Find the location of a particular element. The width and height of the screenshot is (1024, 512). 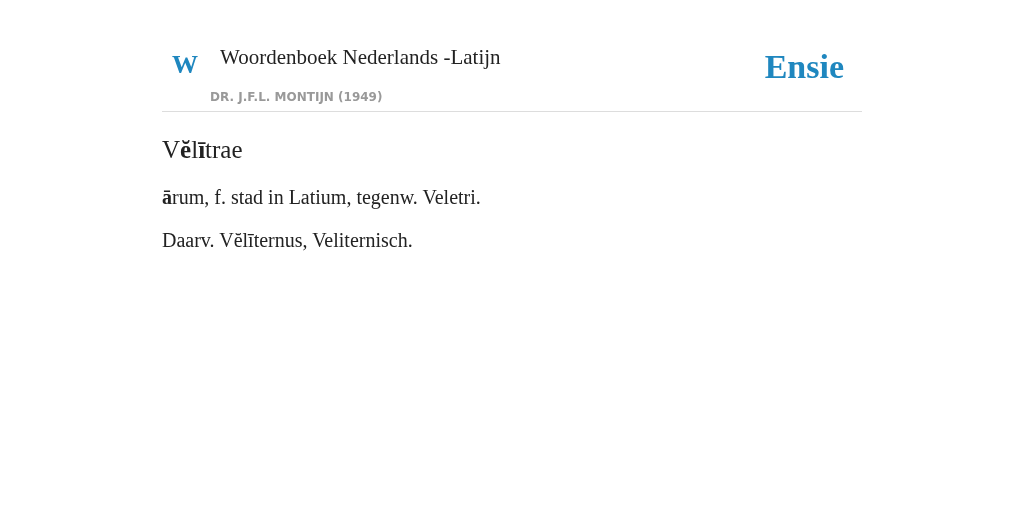

definition-text: ārum, f. stad in Latium, tegenw. Veletri. is located at coordinates (322, 197).